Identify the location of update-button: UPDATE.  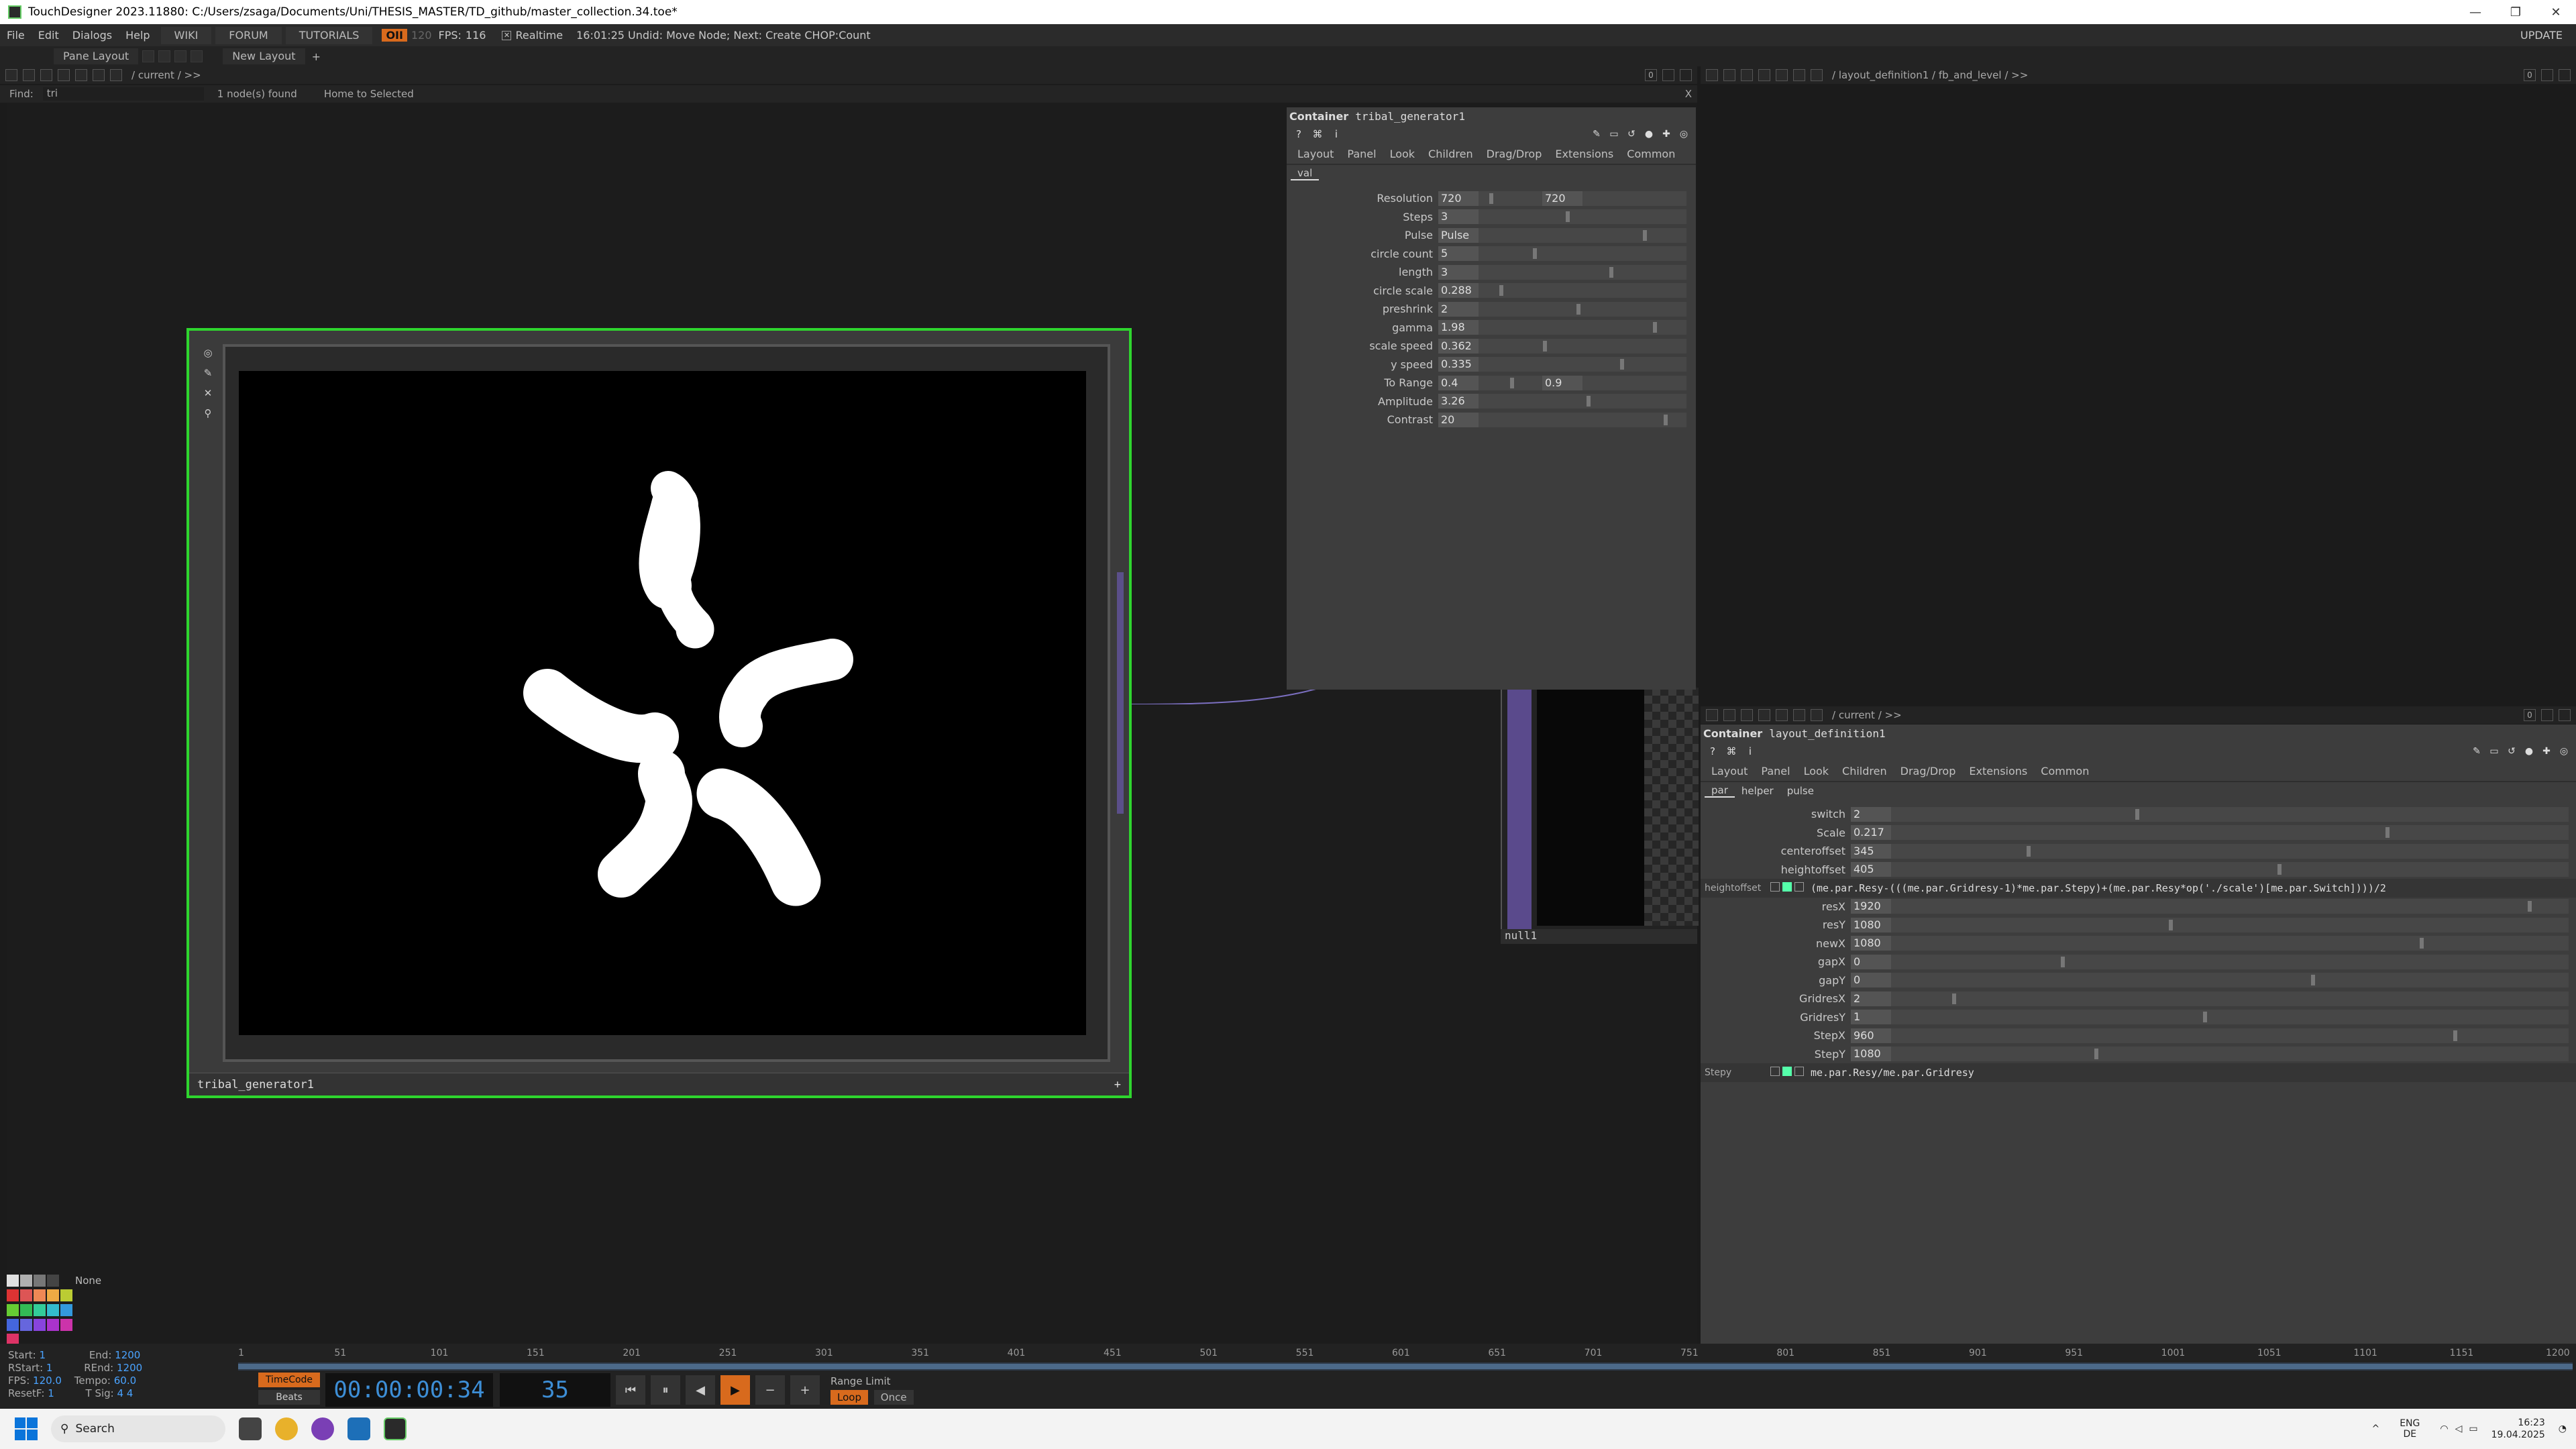
(2541, 35).